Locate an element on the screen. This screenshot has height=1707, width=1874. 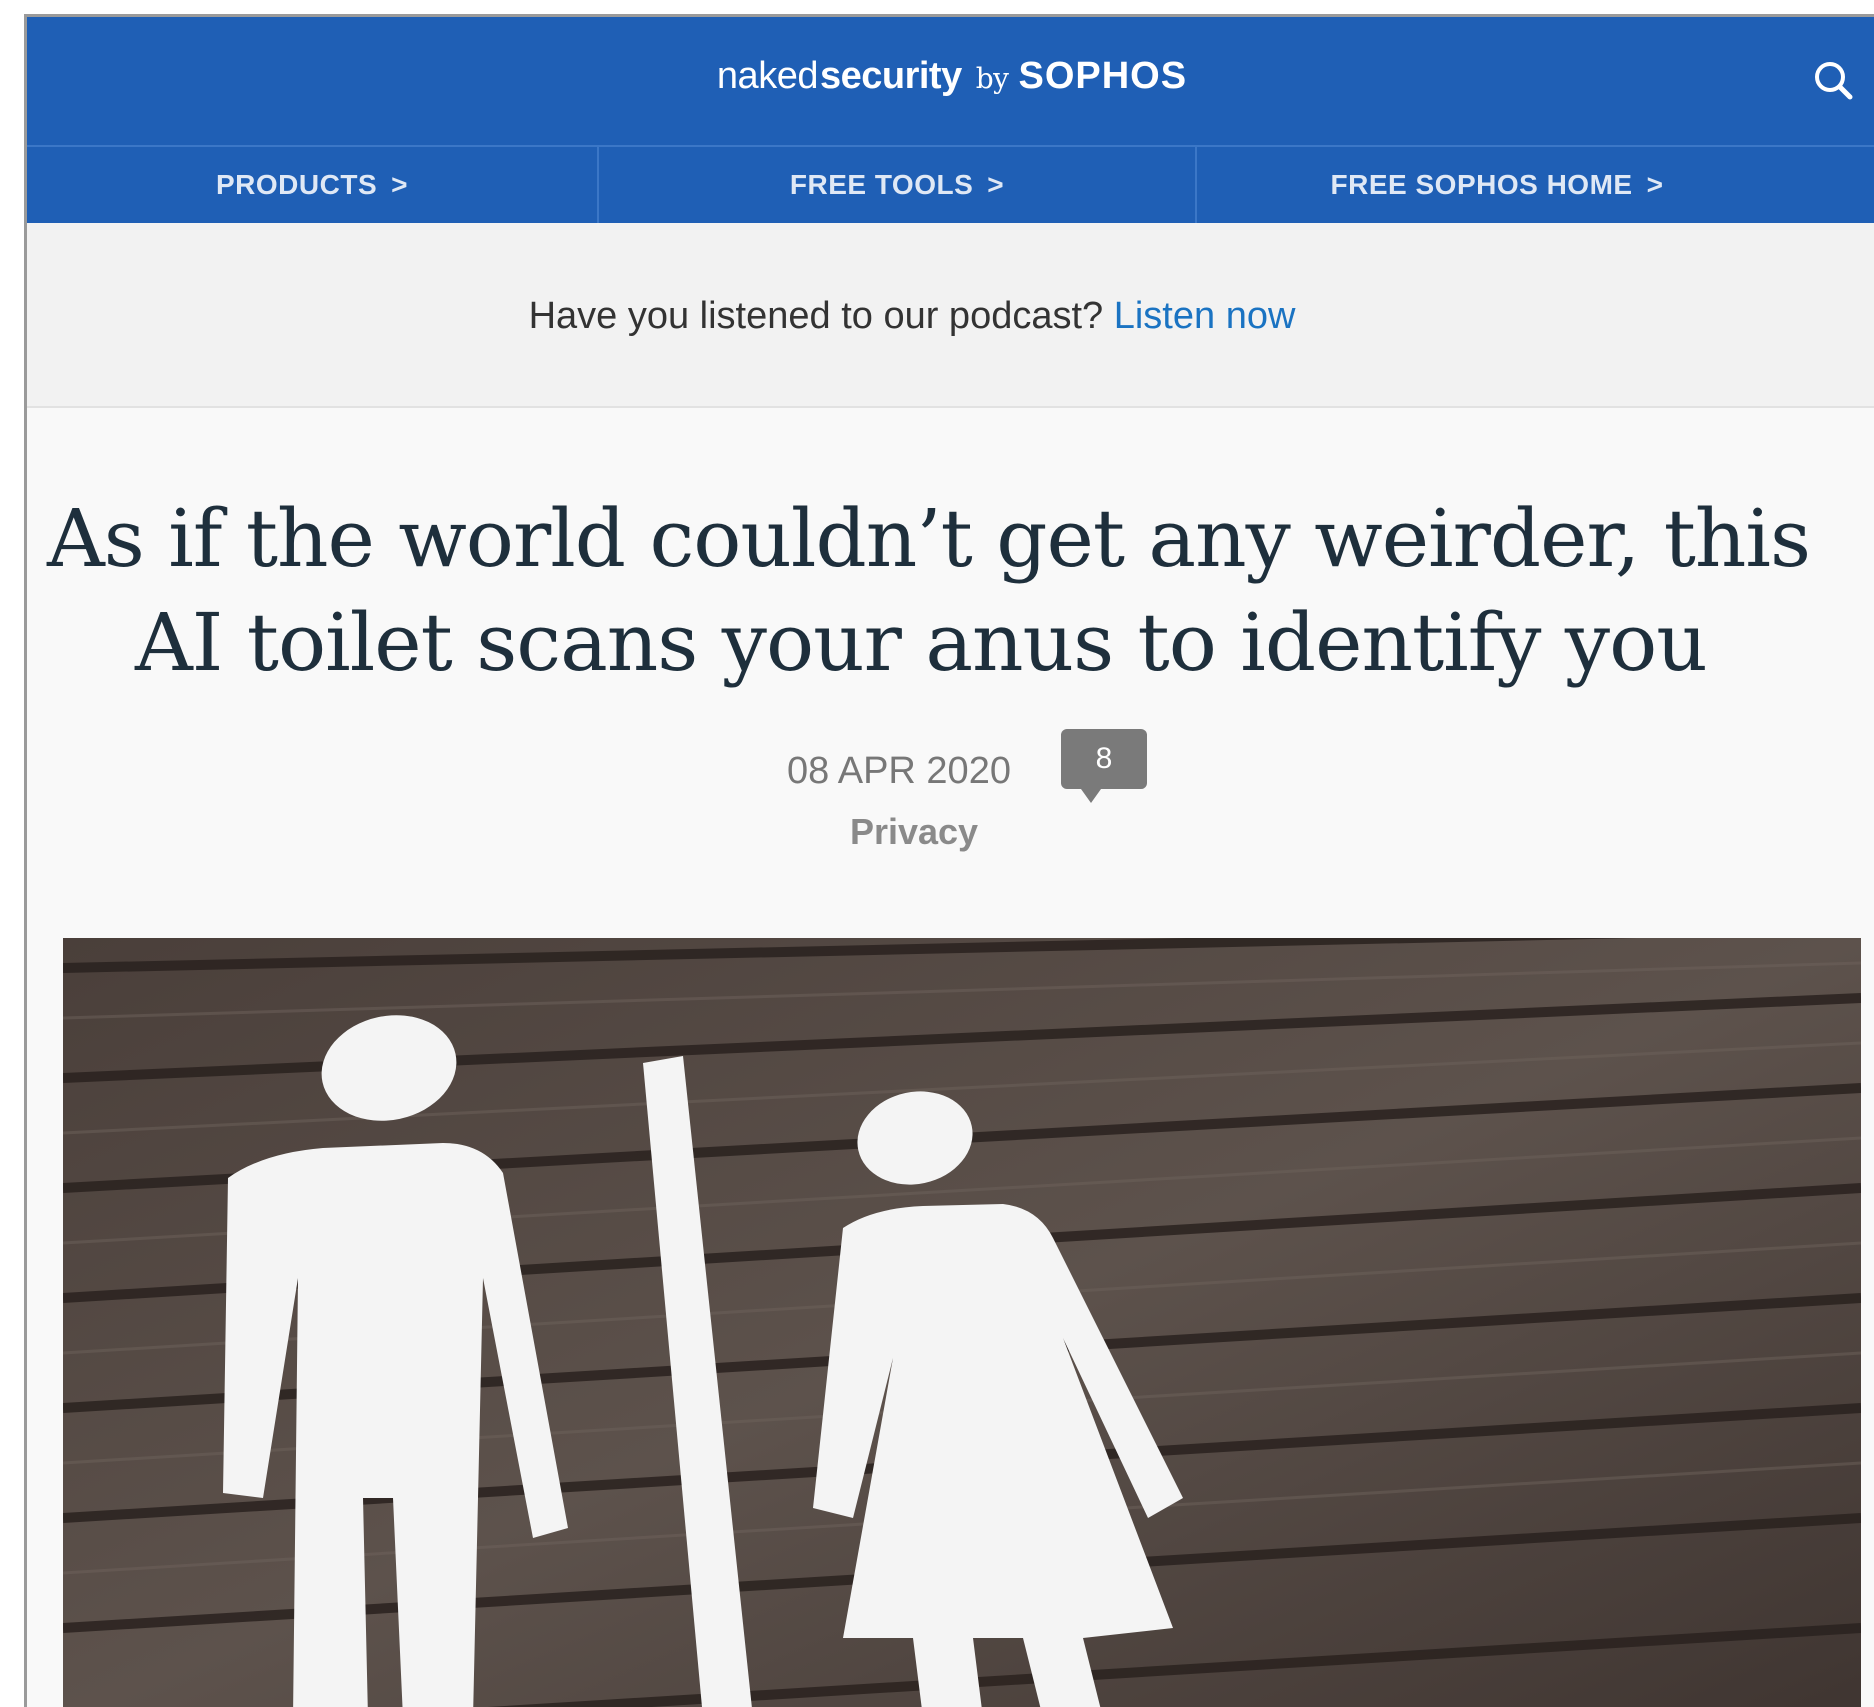
main-nav: PRODUCTS > FREE TOOLS > FREE SOPHOS HOME > is located at coordinates (950, 184).